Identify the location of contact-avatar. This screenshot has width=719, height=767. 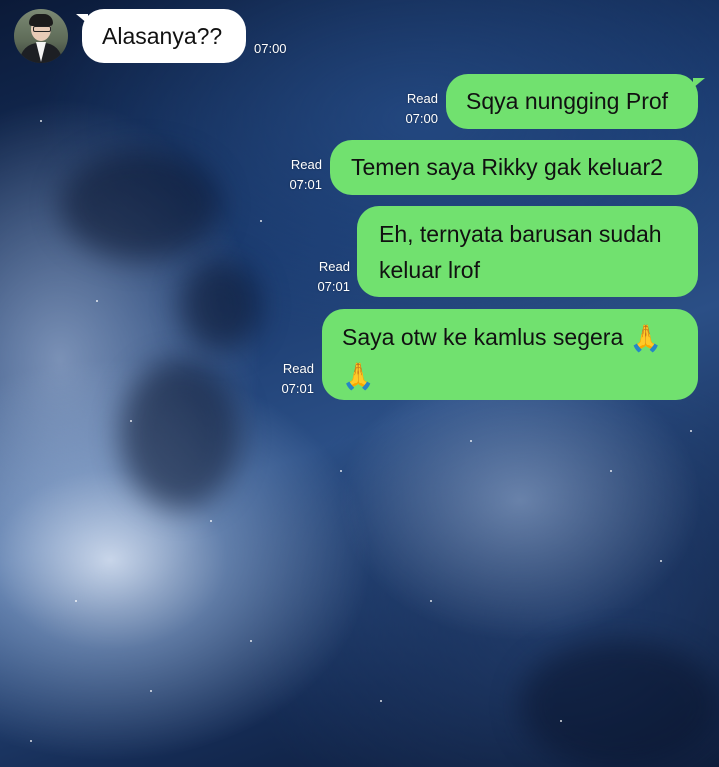
(41, 36).